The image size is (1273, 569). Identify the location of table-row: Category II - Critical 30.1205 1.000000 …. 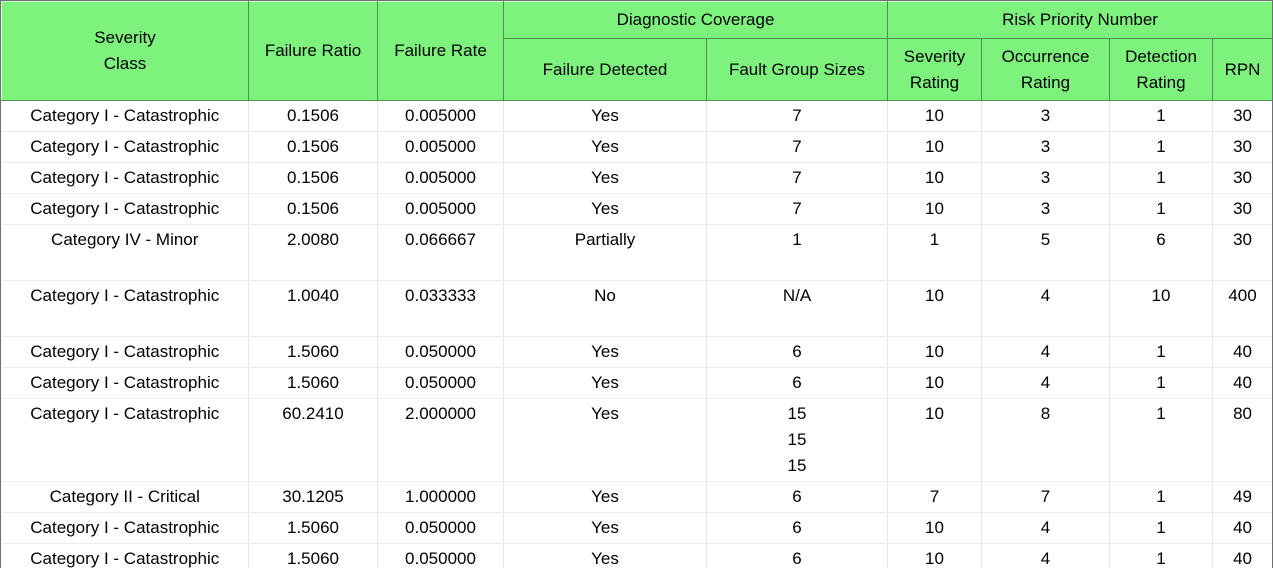
(636, 497).